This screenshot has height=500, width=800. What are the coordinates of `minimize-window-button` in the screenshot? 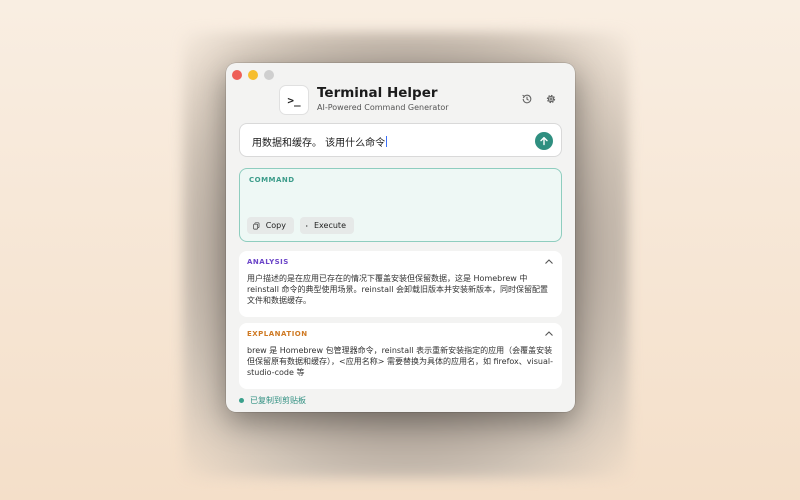 It's located at (253, 75).